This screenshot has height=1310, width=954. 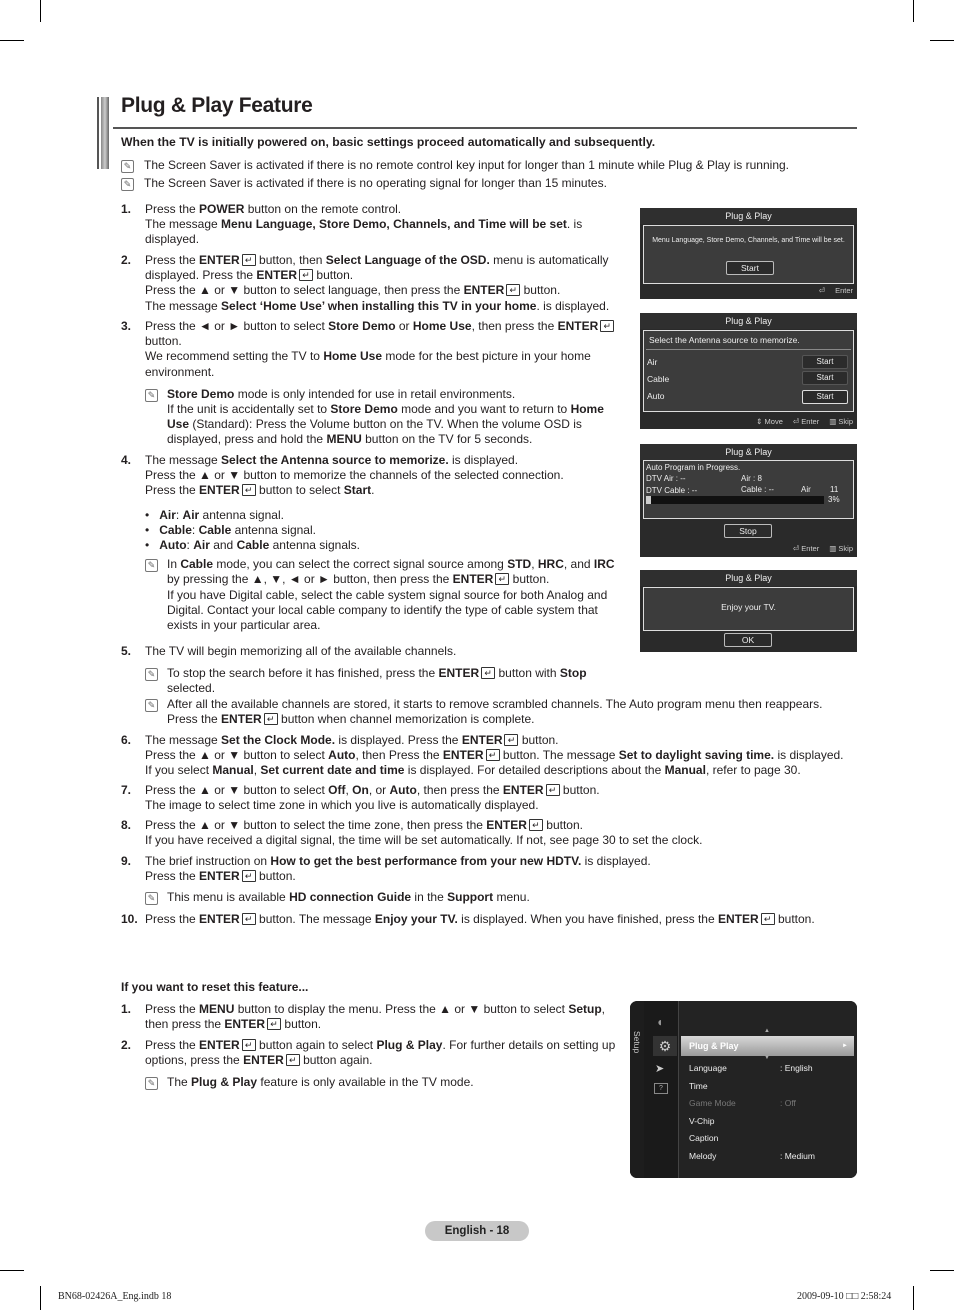 What do you see at coordinates (748, 531) in the screenshot?
I see `stop-button: Stop` at bounding box center [748, 531].